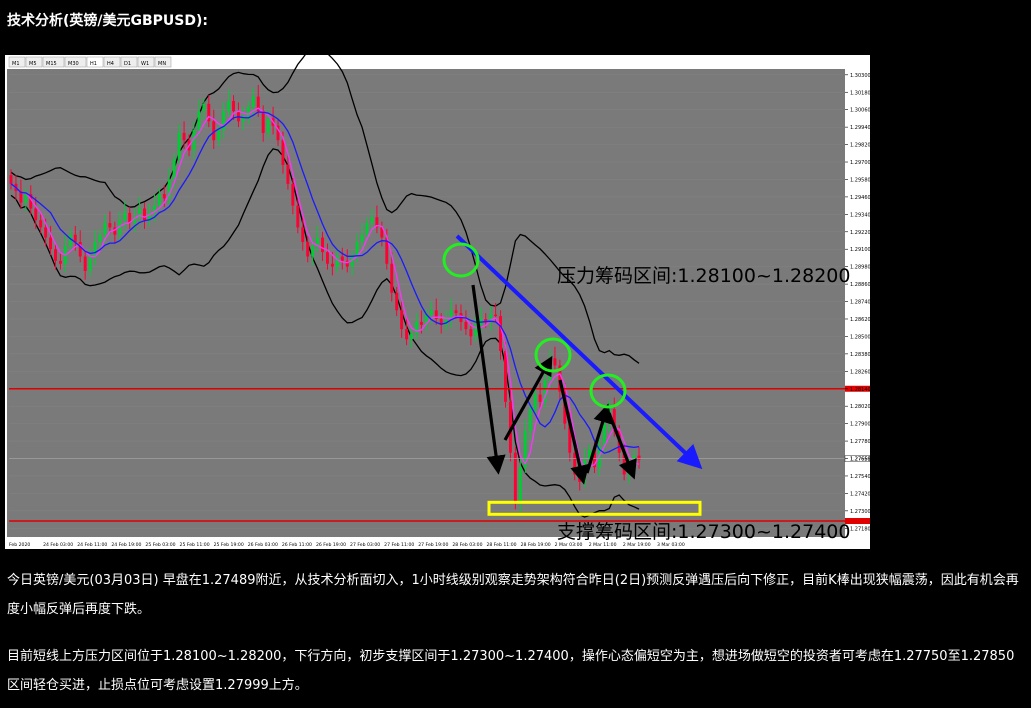 This screenshot has width=1031, height=708. What do you see at coordinates (860, 250) in the screenshot?
I see `y-tick-label: 1.29100` at bounding box center [860, 250].